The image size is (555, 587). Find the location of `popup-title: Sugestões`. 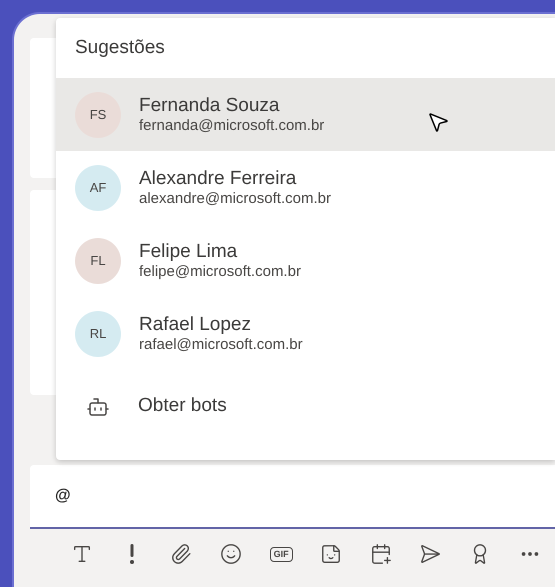

popup-title: Sugestões is located at coordinates (120, 48).